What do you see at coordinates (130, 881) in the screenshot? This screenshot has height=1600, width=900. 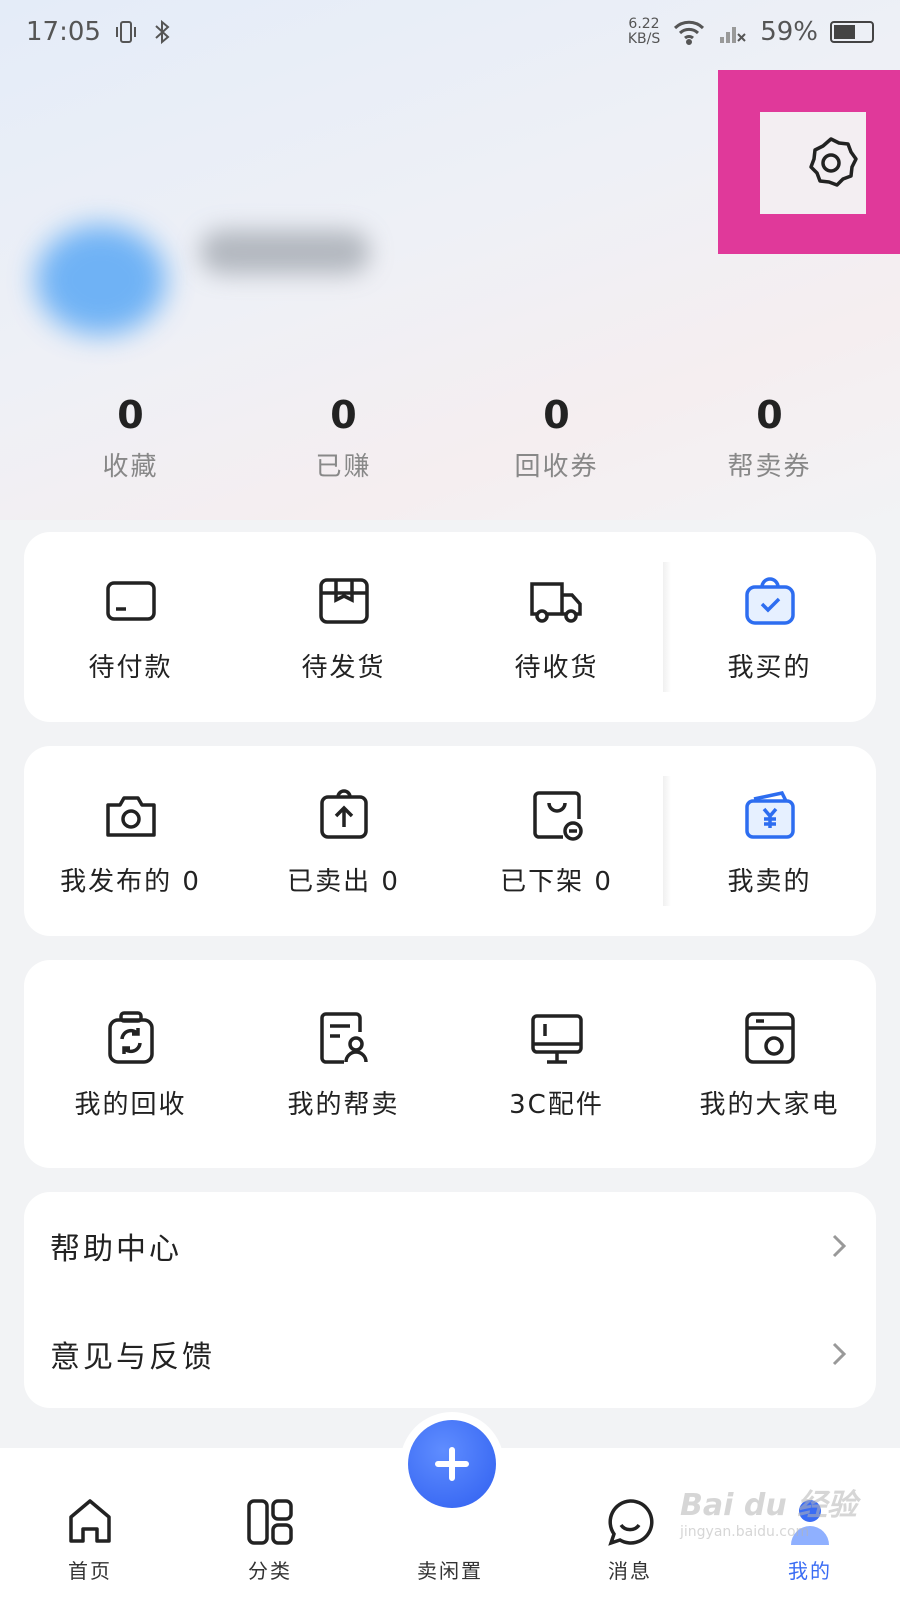 I see `grid-label: 我发布的 0` at bounding box center [130, 881].